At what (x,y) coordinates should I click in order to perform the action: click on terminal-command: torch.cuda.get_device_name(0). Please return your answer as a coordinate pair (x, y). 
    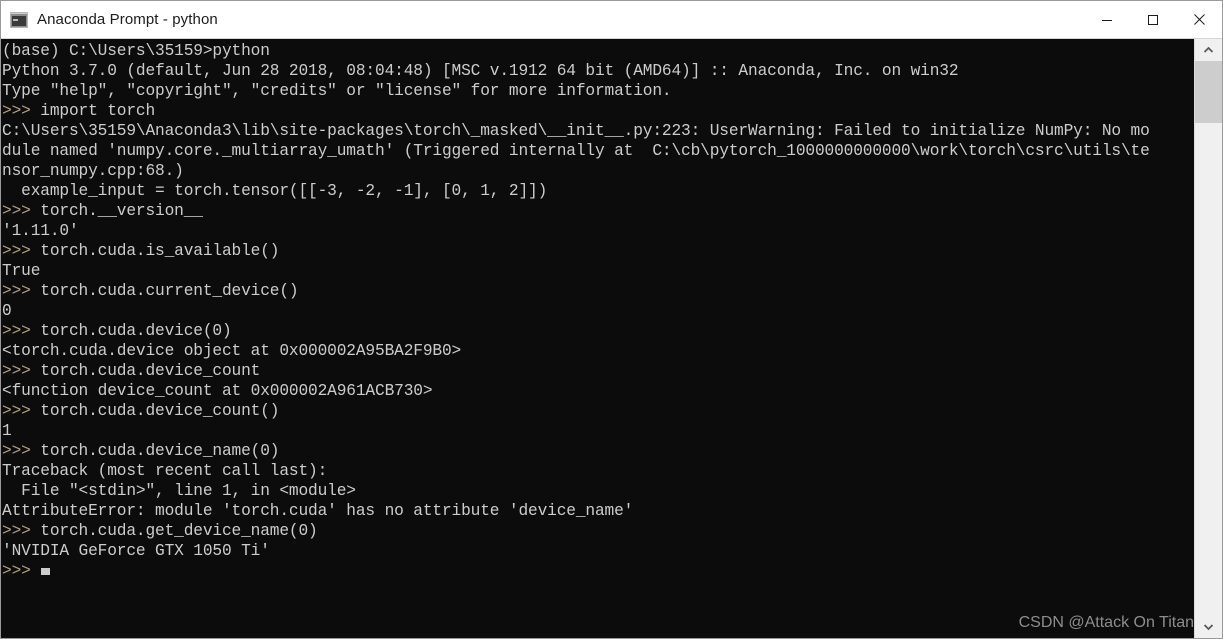
    Looking at the image, I should click on (179, 531).